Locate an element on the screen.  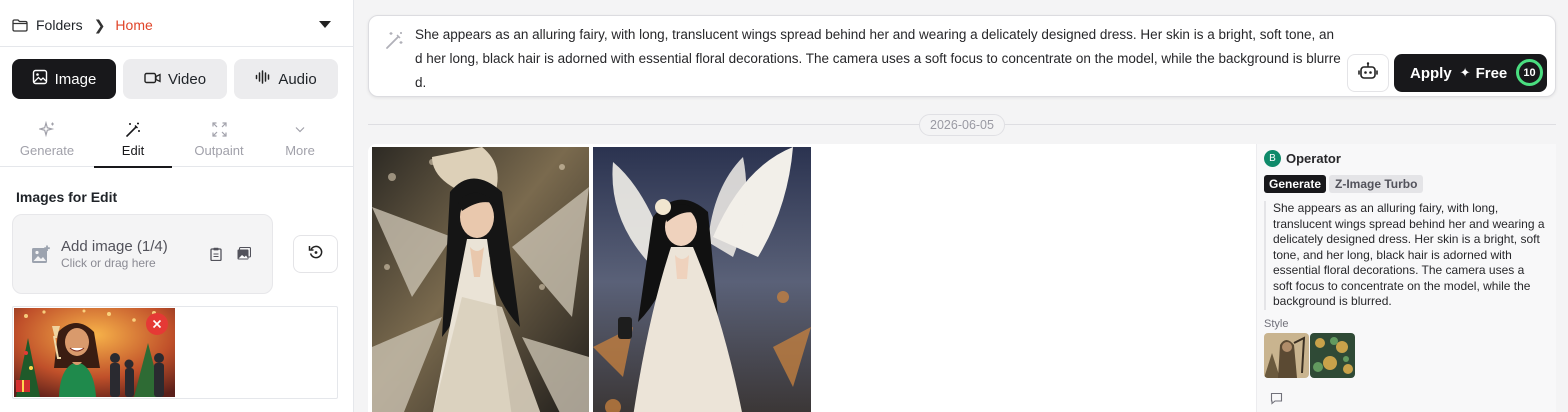
tab-more: More is located at coordinates (300, 141).